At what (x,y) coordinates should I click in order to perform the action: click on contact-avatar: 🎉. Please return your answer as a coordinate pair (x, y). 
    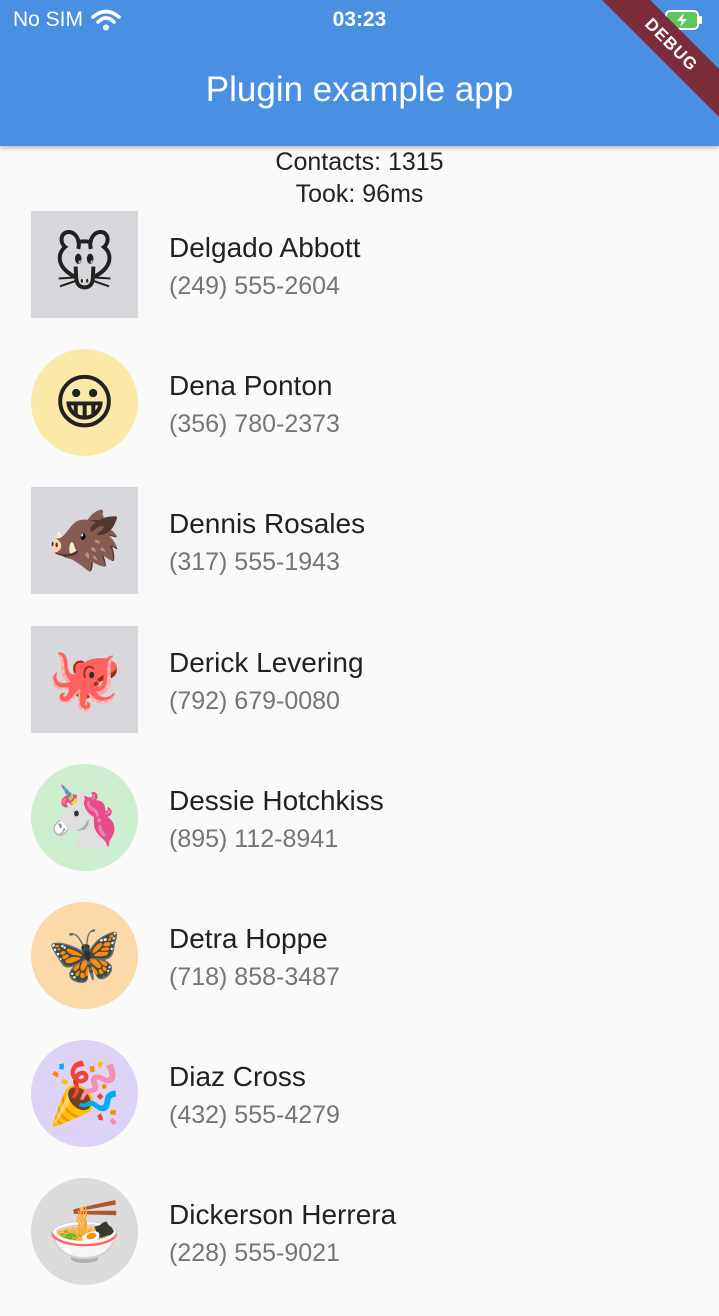
    Looking at the image, I should click on (84, 1094).